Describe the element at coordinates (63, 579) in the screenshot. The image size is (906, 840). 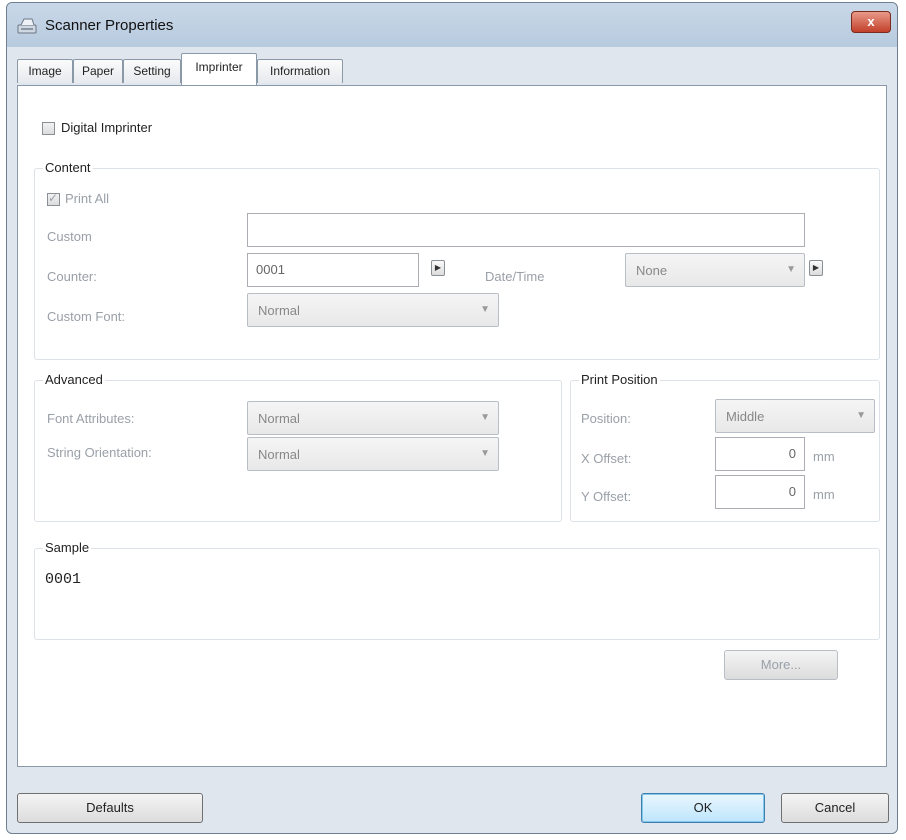
I see `sample-text: 0001` at that location.